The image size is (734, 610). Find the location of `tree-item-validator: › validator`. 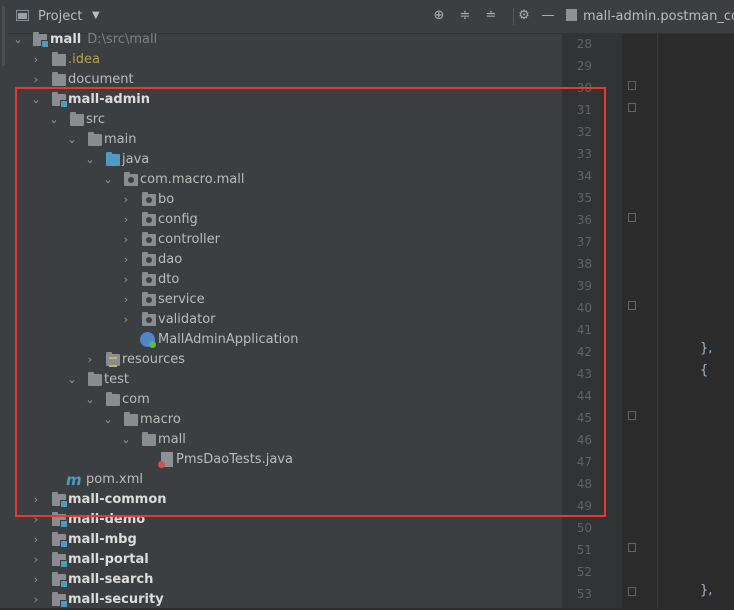

tree-item-validator: › validator is located at coordinates (285, 320).